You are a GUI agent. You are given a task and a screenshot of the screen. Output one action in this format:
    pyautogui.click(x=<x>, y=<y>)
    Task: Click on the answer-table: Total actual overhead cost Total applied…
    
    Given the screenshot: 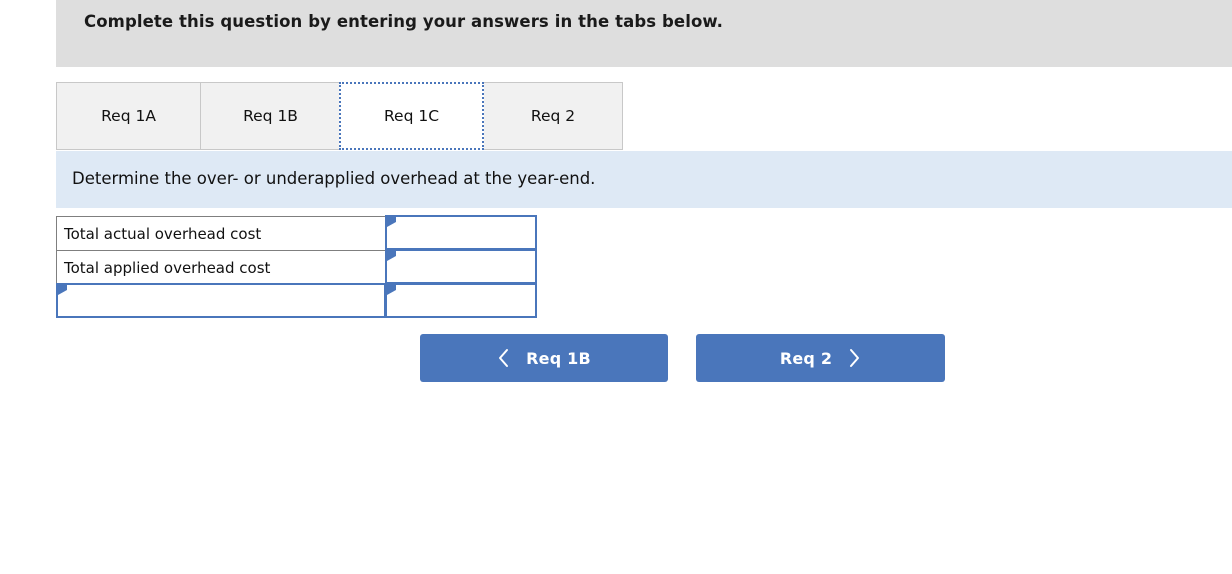 What is the action you would take?
    pyautogui.click(x=296, y=266)
    